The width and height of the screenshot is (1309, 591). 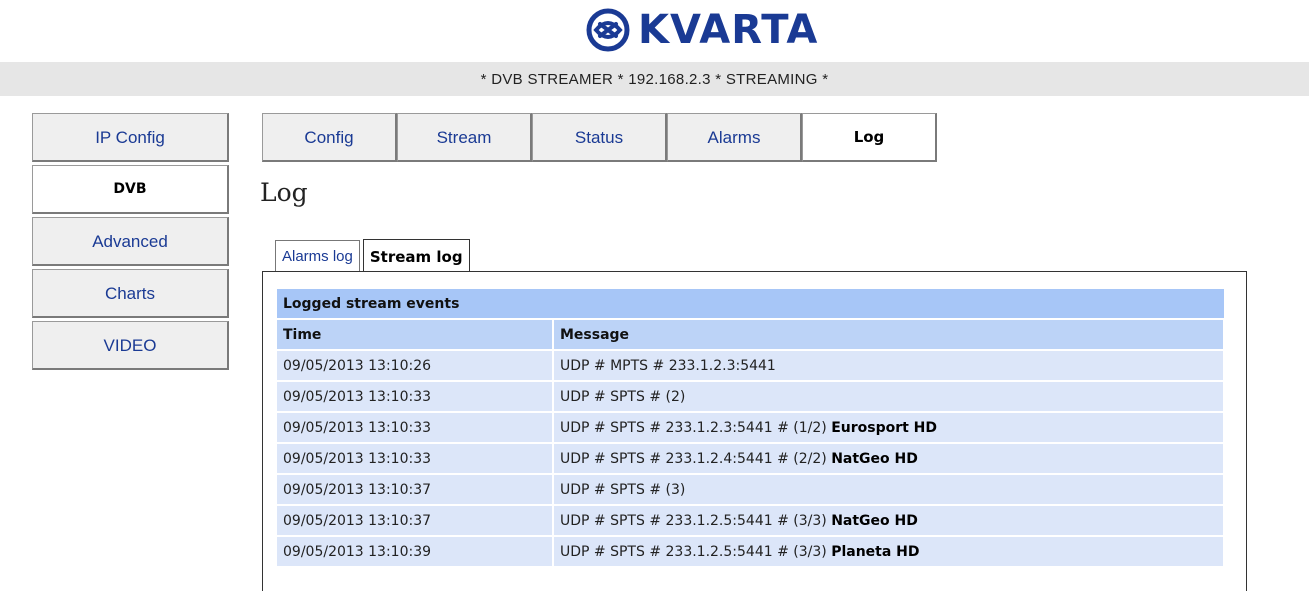 I want to click on cell-time: 09/05/2013 13:10:39, so click(x=415, y=552).